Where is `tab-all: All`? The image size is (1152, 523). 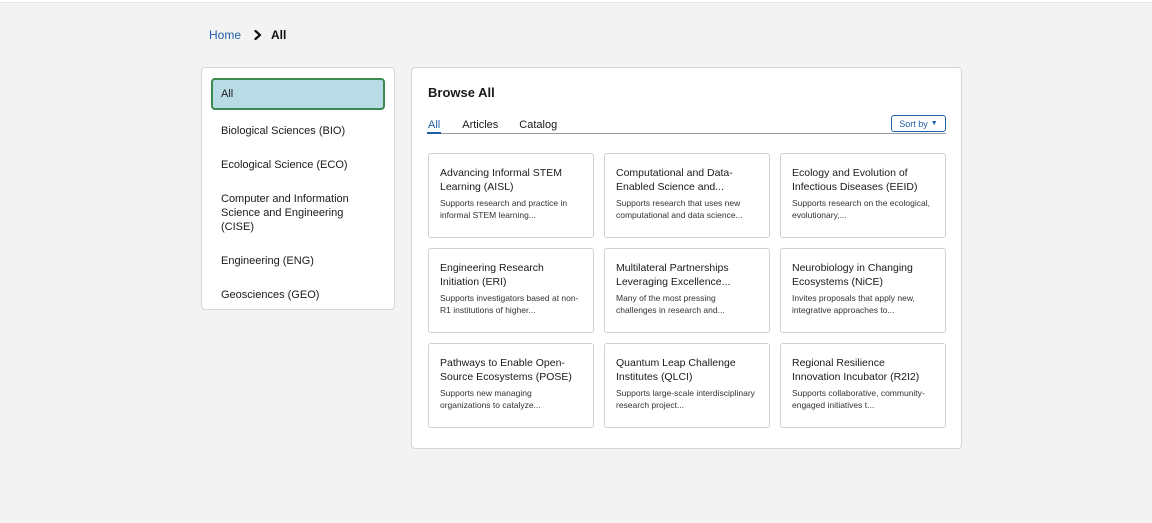 tab-all: All is located at coordinates (434, 126).